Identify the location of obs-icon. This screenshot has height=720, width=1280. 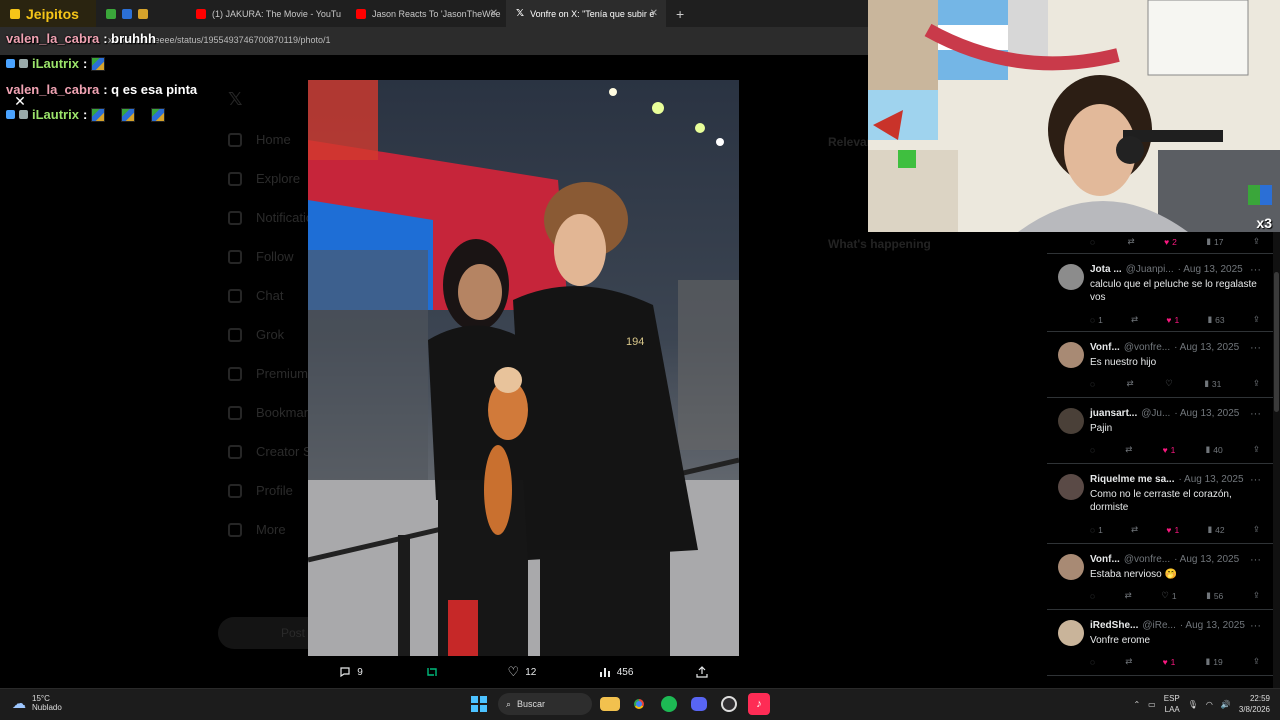
(729, 704).